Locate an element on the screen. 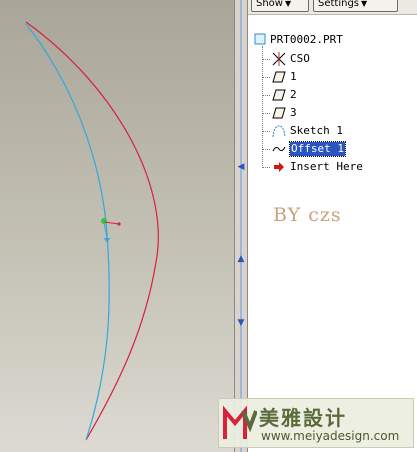  logo-mark-icon is located at coordinates (240, 422).